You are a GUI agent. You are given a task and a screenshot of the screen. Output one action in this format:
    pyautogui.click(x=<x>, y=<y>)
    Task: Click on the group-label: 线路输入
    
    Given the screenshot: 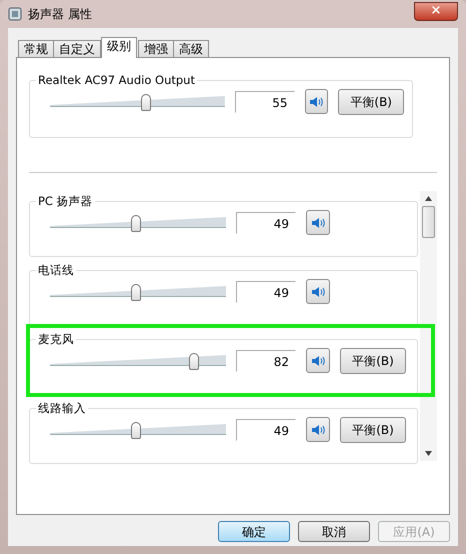 What is the action you would take?
    pyautogui.click(x=62, y=408)
    